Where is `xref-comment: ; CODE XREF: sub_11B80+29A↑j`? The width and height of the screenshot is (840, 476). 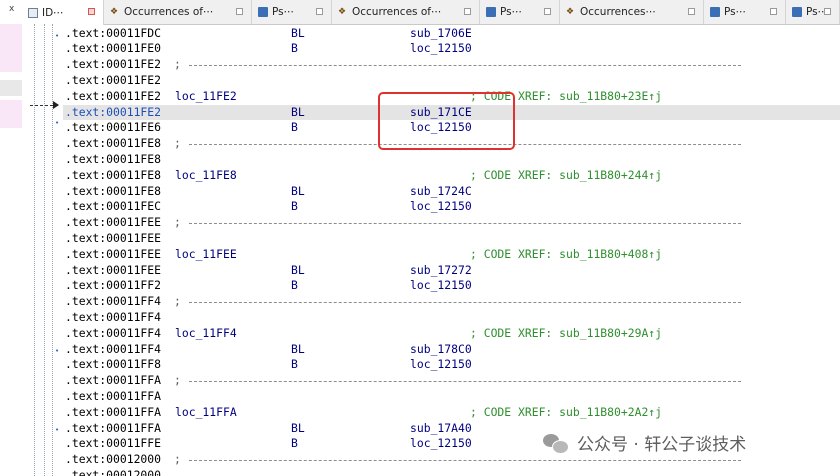 xref-comment: ; CODE XREF: sub_11B80+29A↑j is located at coordinates (566, 332).